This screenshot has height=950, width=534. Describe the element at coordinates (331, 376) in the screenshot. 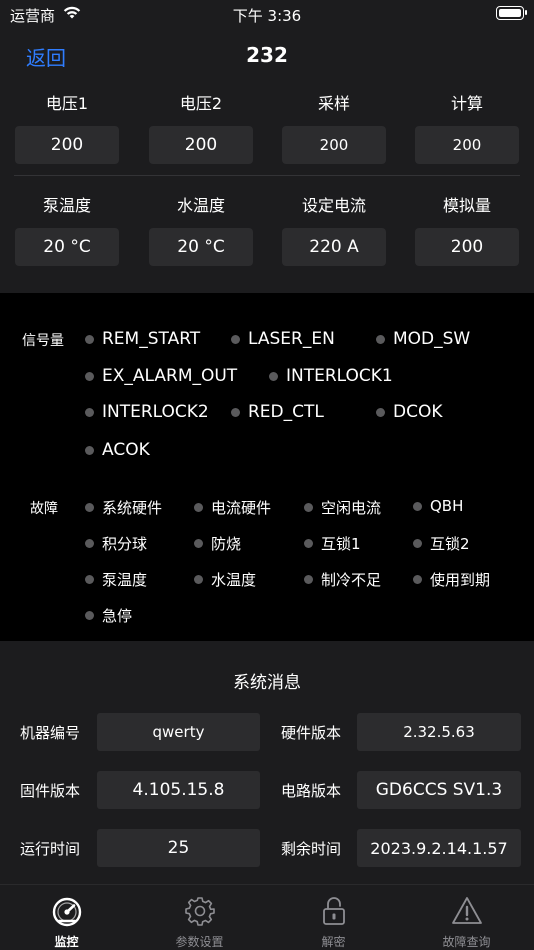

I see `signal-indicator: INTERLOCK1` at that location.